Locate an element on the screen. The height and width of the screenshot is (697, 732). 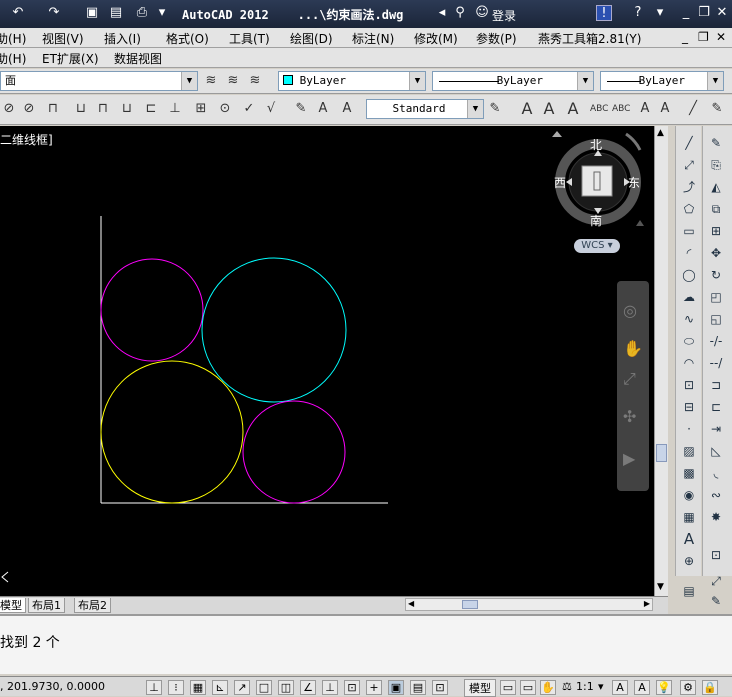
scale-text-icon: A is located at coordinates (645, 109).